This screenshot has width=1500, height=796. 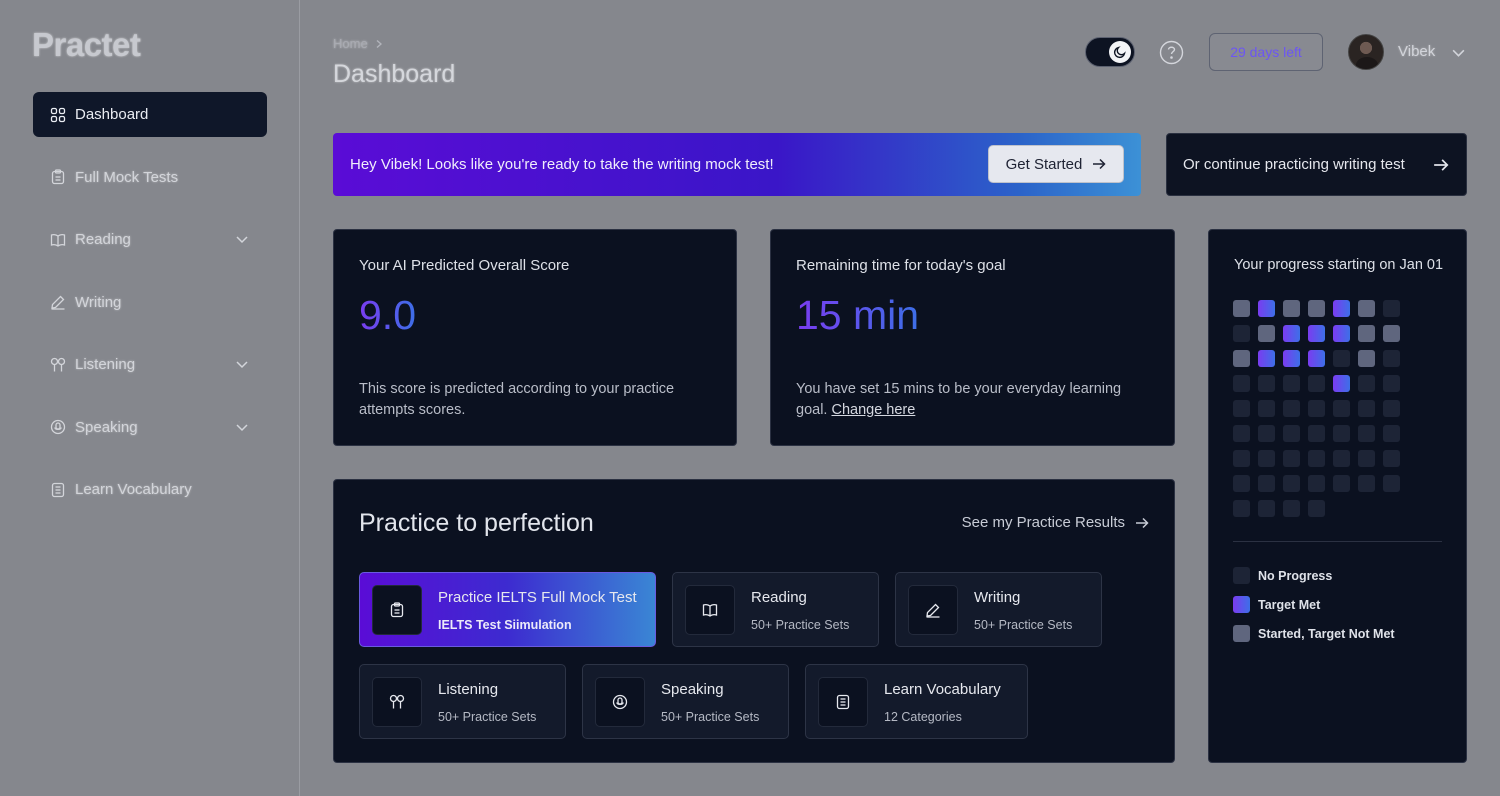 I want to click on sidebar-item-label: Learn Vocabulary, so click(x=133, y=489).